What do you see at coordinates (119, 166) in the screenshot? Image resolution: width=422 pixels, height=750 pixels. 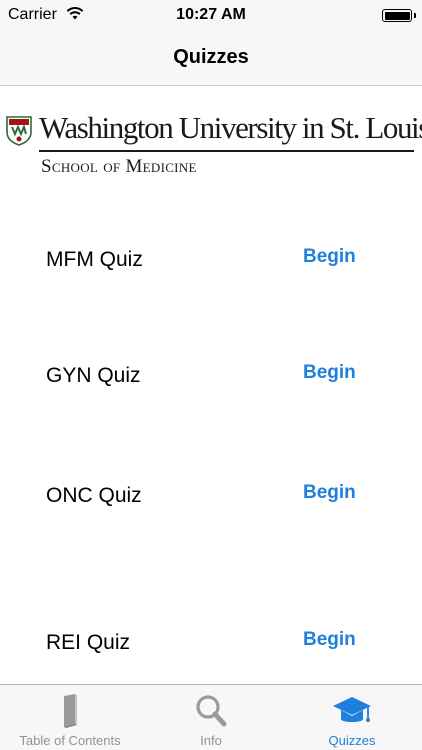 I see `school-name: School of Medicine` at bounding box center [119, 166].